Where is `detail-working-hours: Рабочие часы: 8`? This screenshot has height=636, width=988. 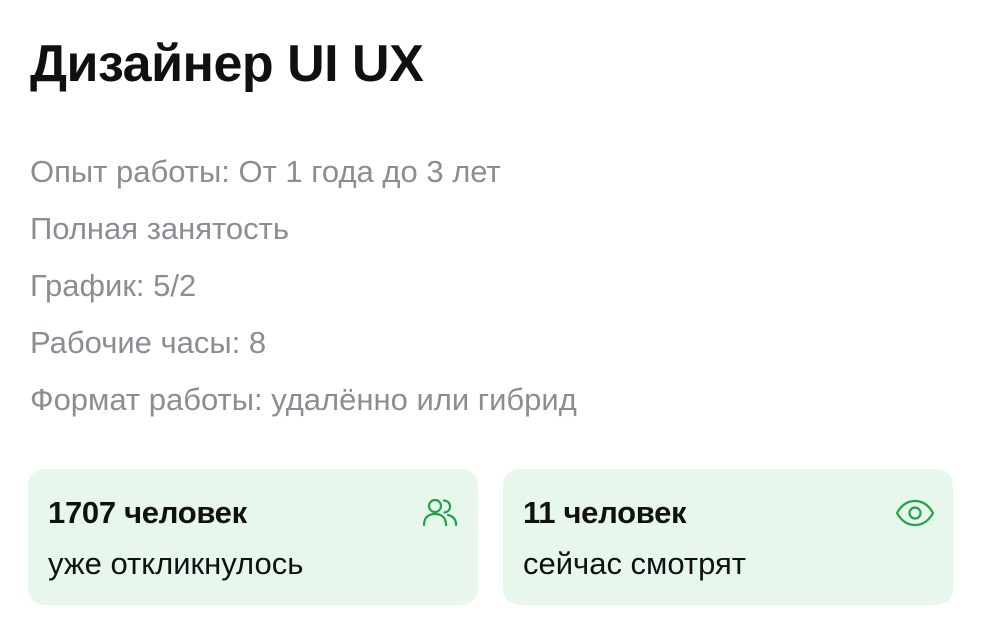 detail-working-hours: Рабочие часы: 8 is located at coordinates (148, 342).